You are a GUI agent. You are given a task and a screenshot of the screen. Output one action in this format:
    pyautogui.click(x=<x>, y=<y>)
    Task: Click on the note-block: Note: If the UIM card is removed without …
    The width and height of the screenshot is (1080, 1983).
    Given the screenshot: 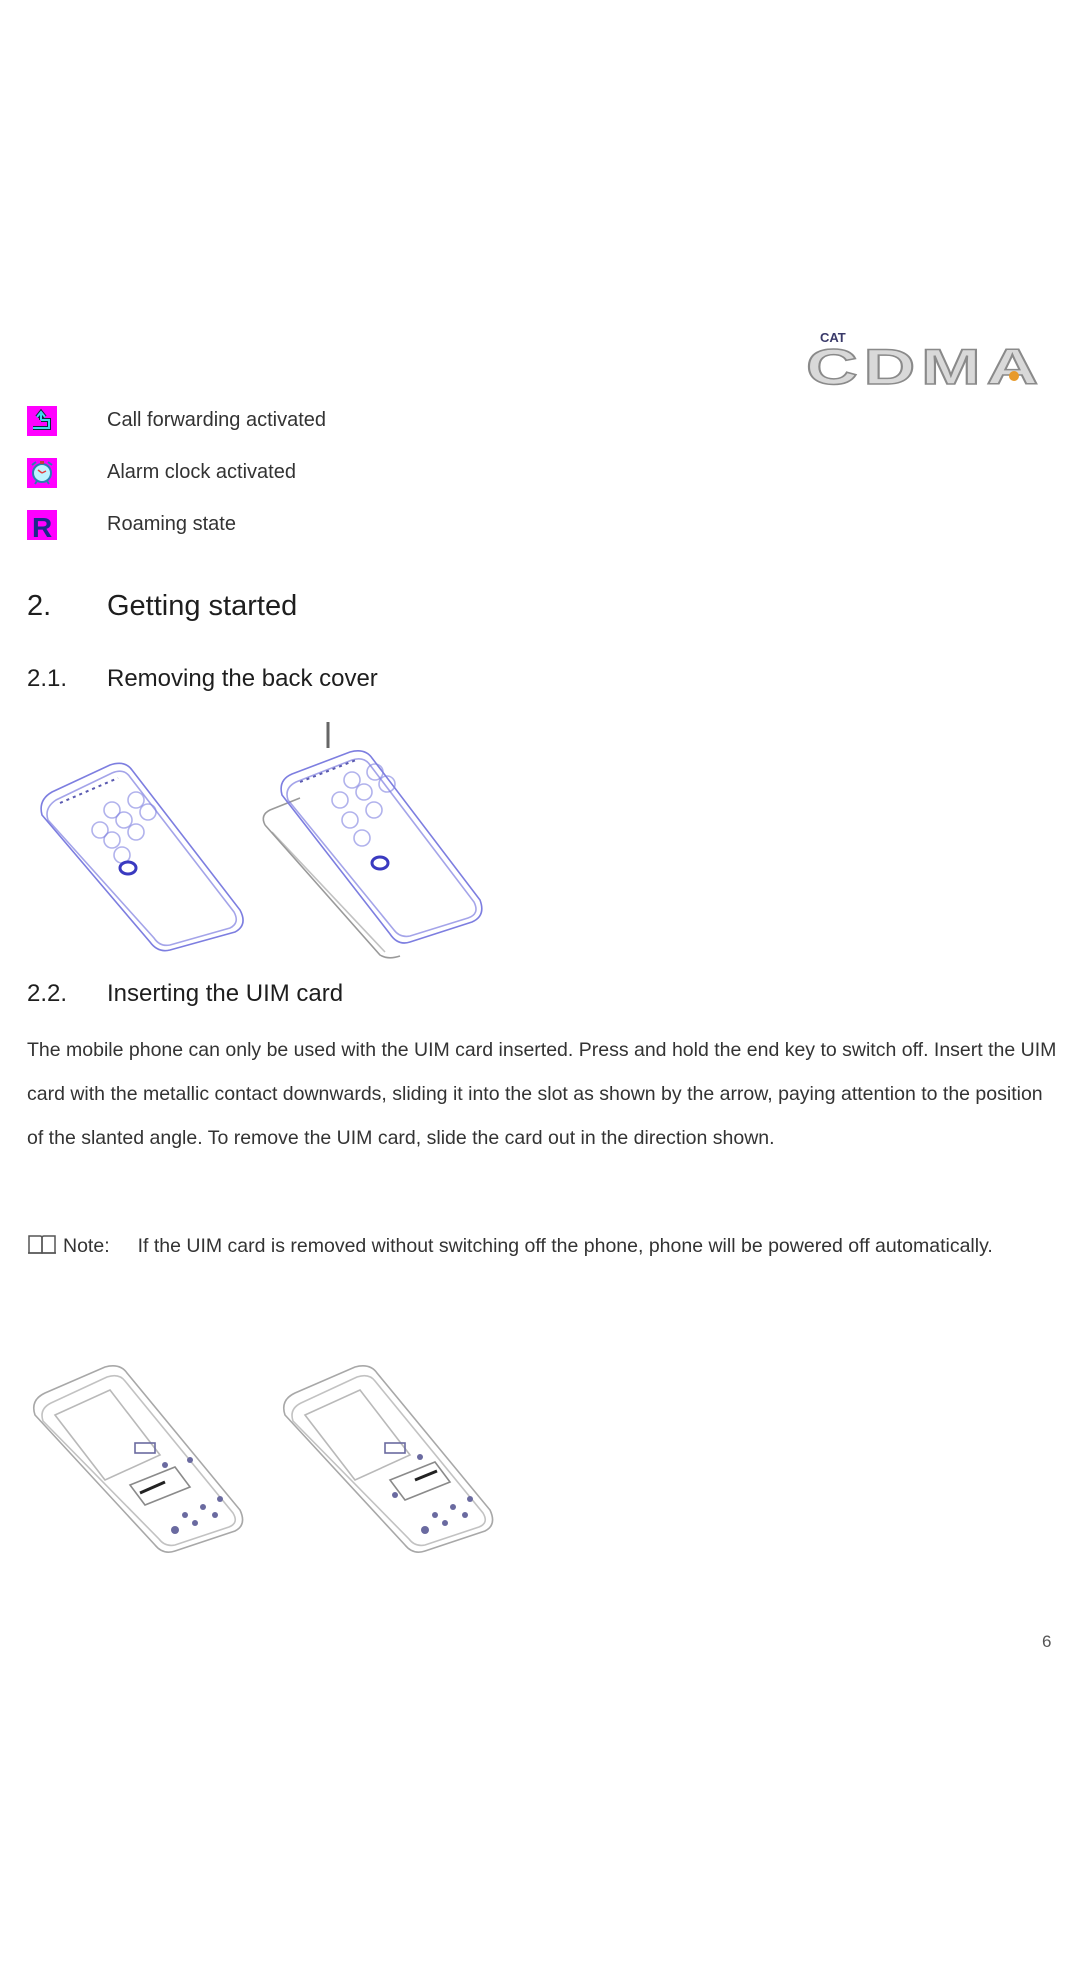 What is the action you would take?
    pyautogui.click(x=542, y=1246)
    